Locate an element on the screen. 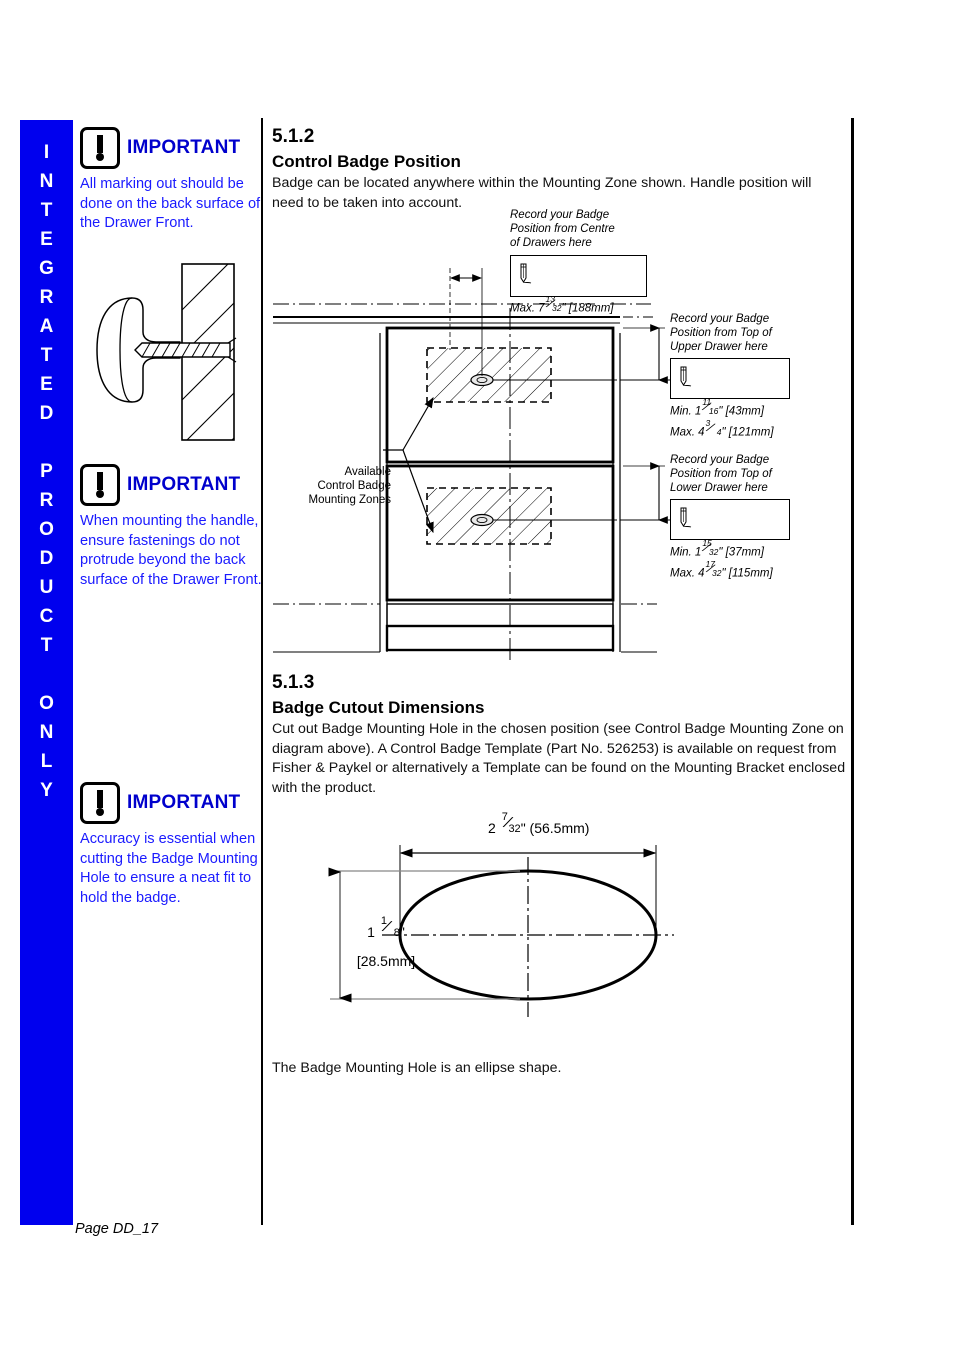 Image resolution: width=954 pixels, height=1351 pixels. upper-max-dimension: Max. 4 3 ⁄ 4 " [121mm] is located at coordinates (722, 428).